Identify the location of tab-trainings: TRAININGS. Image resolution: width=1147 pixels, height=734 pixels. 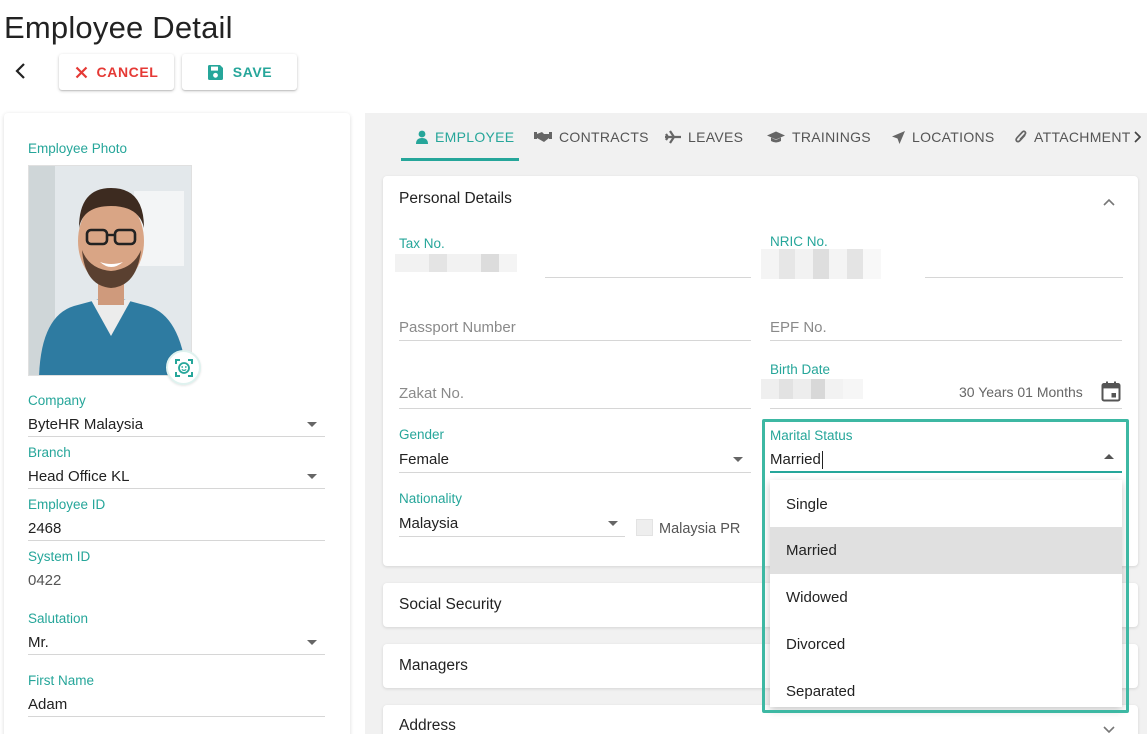
(819, 137).